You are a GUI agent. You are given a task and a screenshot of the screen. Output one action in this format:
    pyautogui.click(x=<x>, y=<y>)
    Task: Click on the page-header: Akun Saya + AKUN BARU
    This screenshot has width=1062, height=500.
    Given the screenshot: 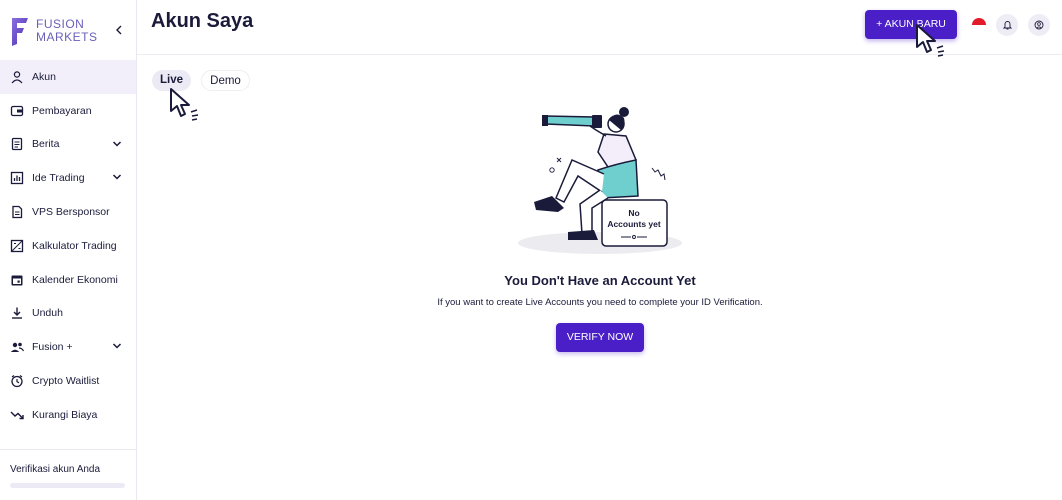 What is the action you would take?
    pyautogui.click(x=599, y=27)
    